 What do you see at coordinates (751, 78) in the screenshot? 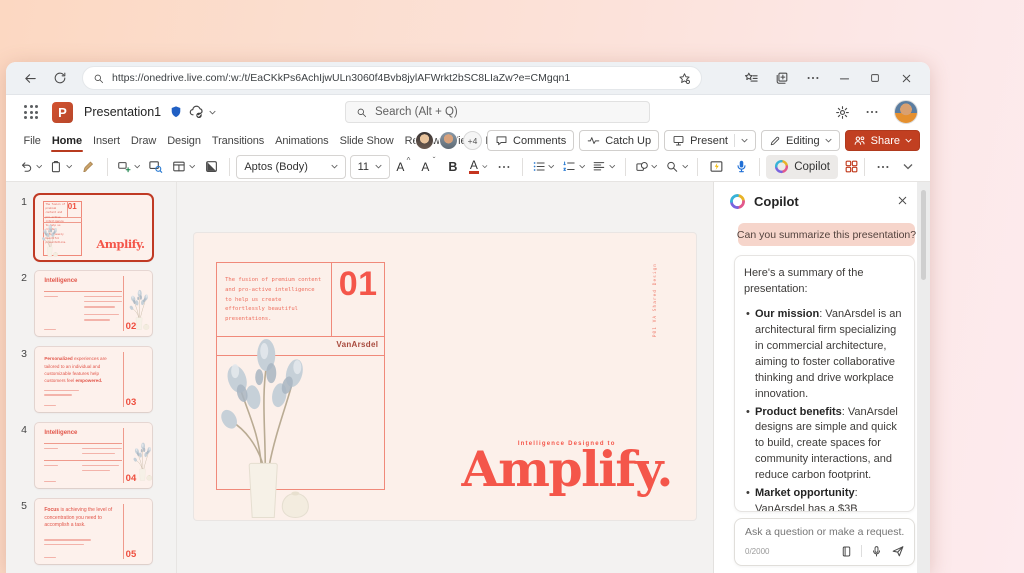
I see `favorites-bar-icon` at bounding box center [751, 78].